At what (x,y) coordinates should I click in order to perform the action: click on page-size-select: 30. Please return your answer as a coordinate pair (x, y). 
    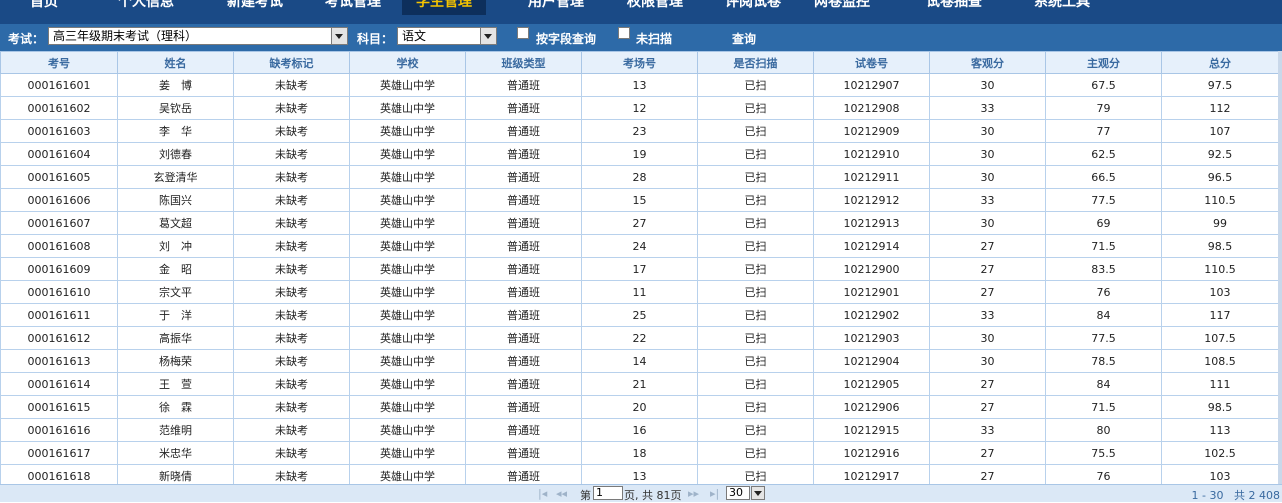
    Looking at the image, I should click on (738, 493).